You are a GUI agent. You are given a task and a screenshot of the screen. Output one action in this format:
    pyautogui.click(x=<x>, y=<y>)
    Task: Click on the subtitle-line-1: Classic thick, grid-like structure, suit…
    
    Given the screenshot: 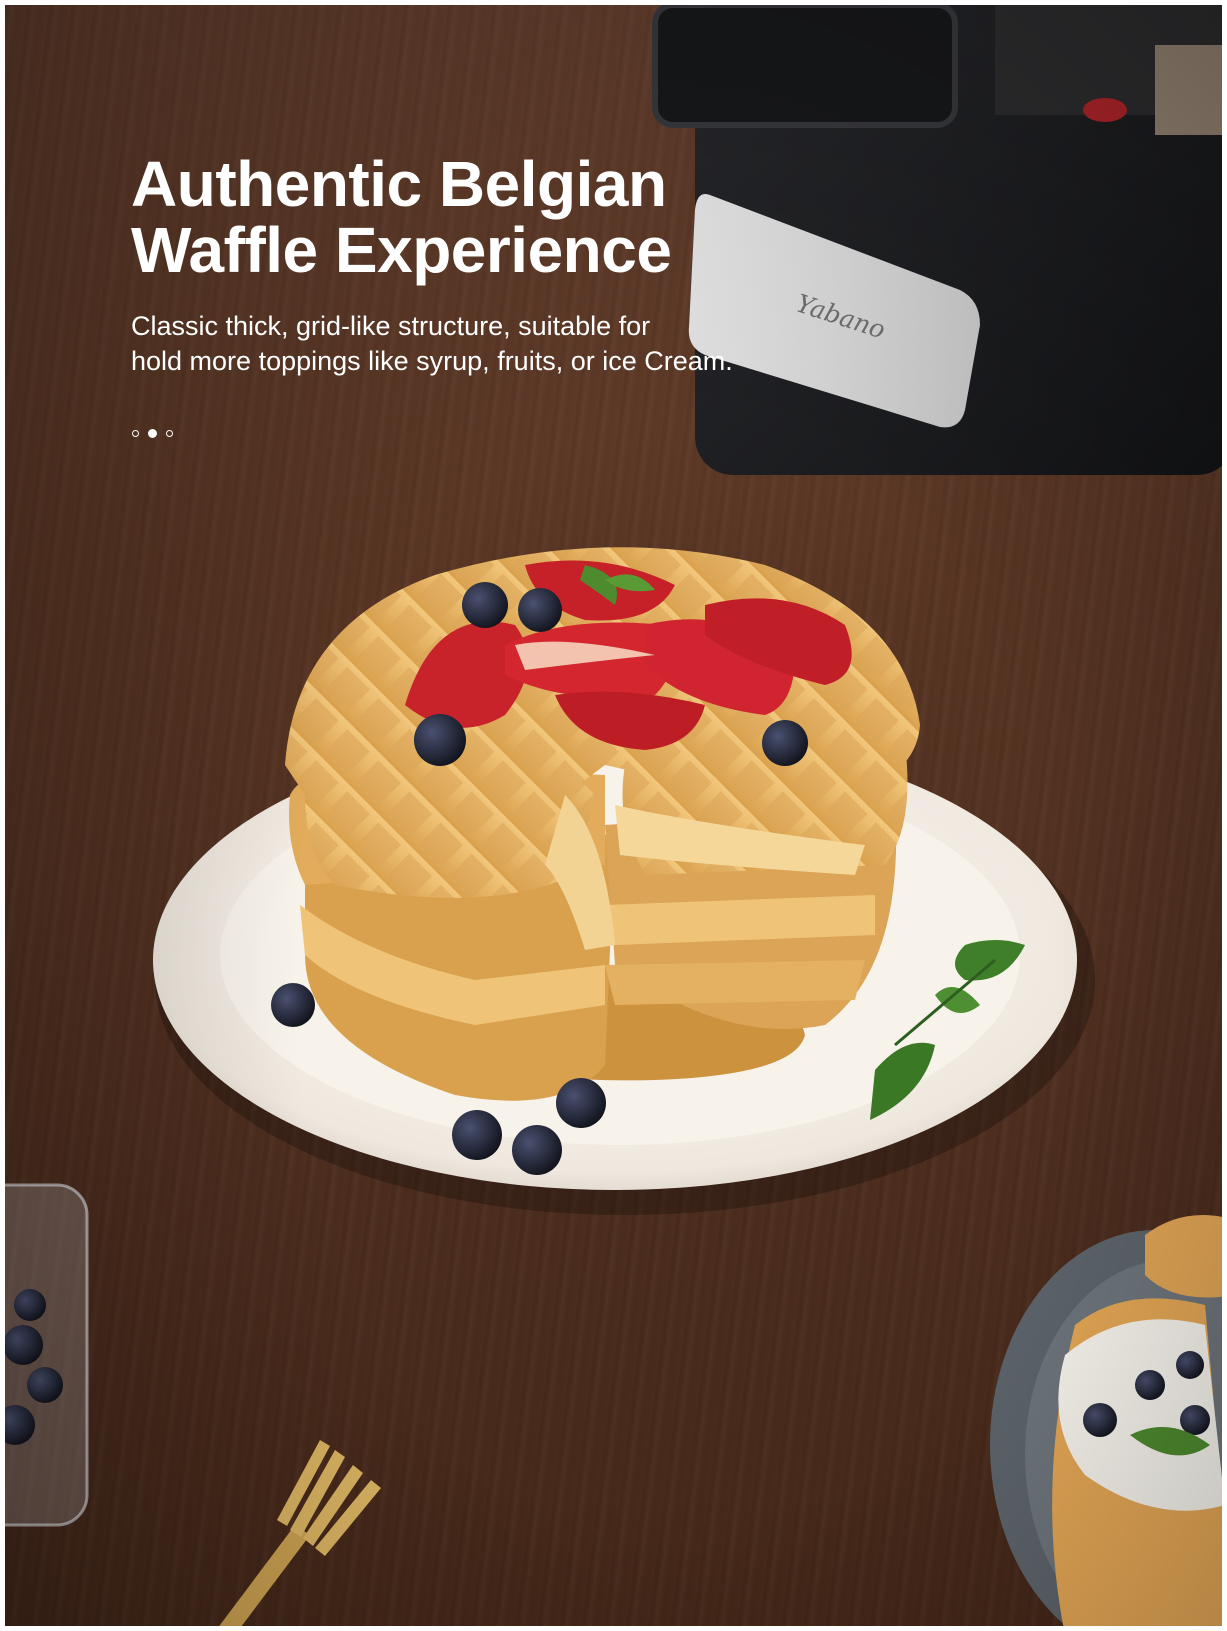 What is the action you would take?
    pyautogui.click(x=391, y=326)
    